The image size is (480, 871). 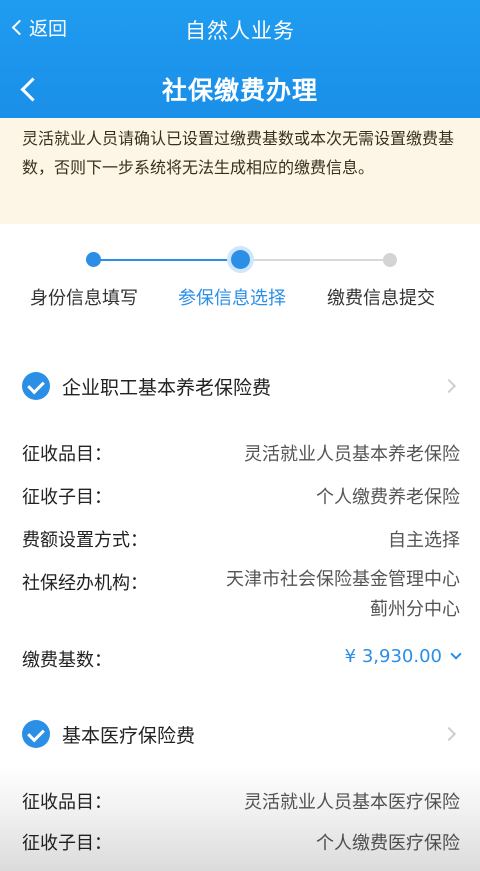 What do you see at coordinates (343, 579) in the screenshot?
I see `row-value-line1: 天津市社会保险基金管理中心` at bounding box center [343, 579].